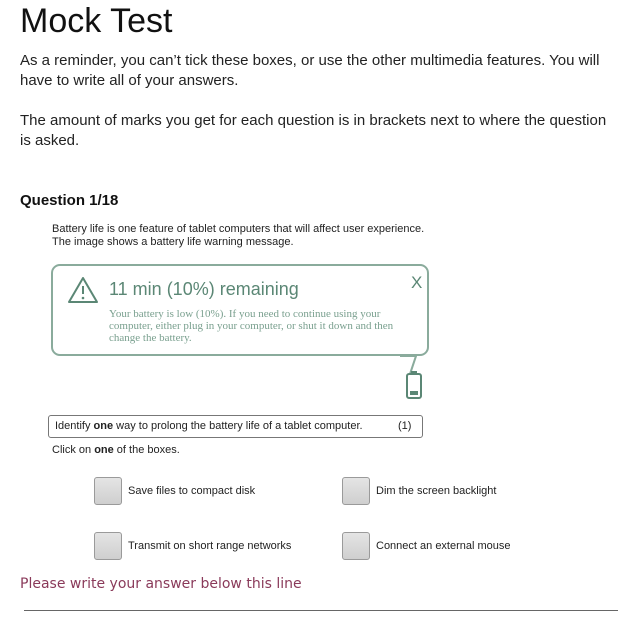 Image resolution: width=628 pixels, height=642 pixels. What do you see at coordinates (96, 21) in the screenshot?
I see `page-title: Mock Test` at bounding box center [96, 21].